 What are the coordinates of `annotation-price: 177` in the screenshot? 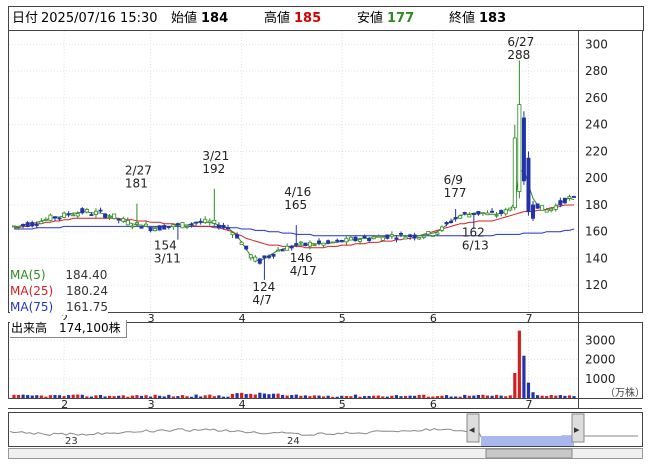 It's located at (455, 193).